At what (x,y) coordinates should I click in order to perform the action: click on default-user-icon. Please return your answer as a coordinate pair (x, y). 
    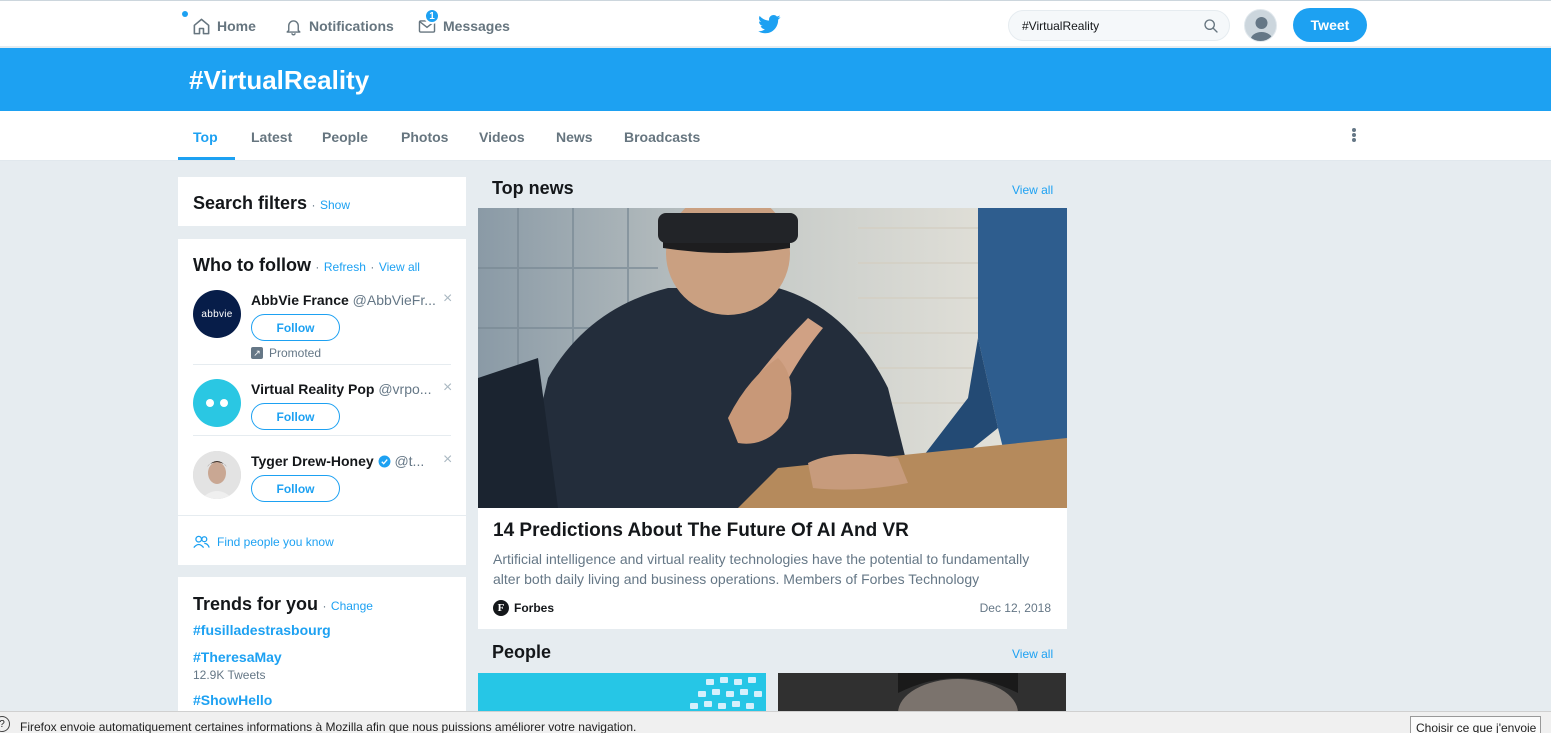
    Looking at the image, I should click on (1261, 29).